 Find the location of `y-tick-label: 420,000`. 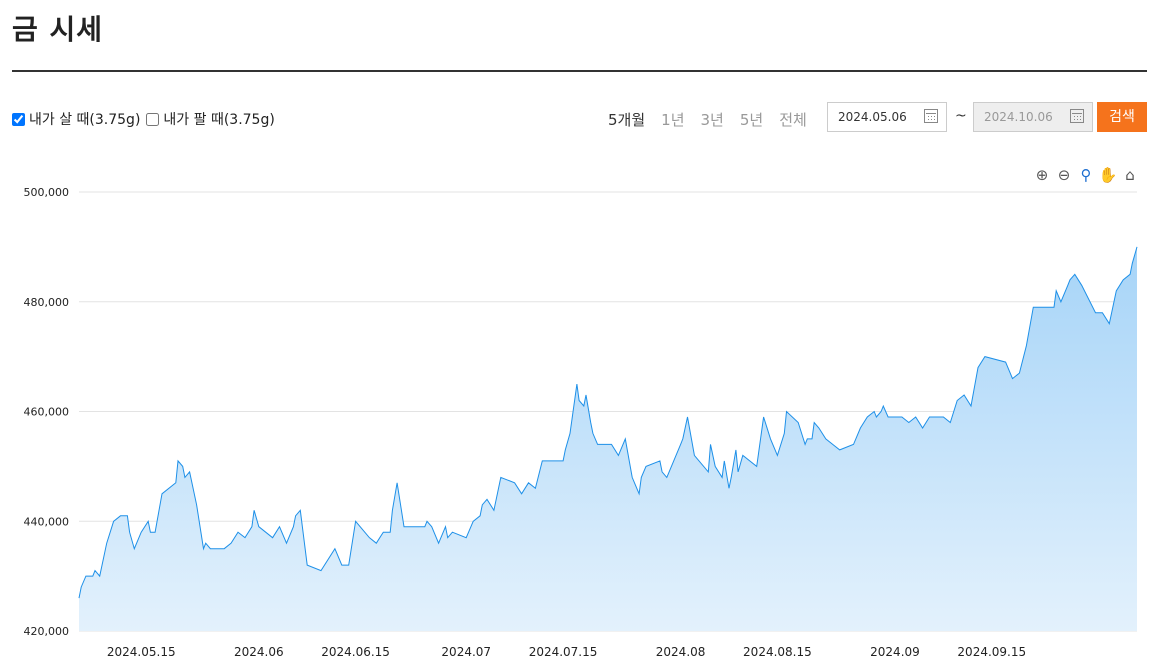

y-tick-label: 420,000 is located at coordinates (47, 631).